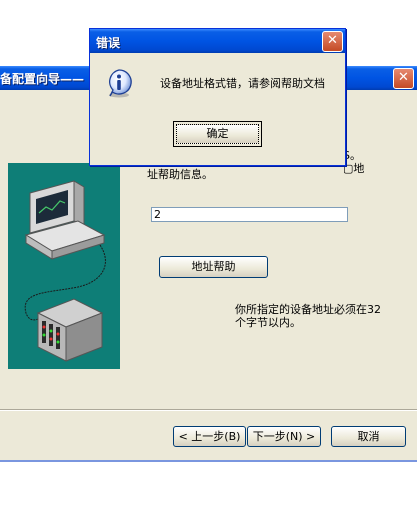  What do you see at coordinates (368, 436) in the screenshot?
I see `cancel-button: 取消` at bounding box center [368, 436].